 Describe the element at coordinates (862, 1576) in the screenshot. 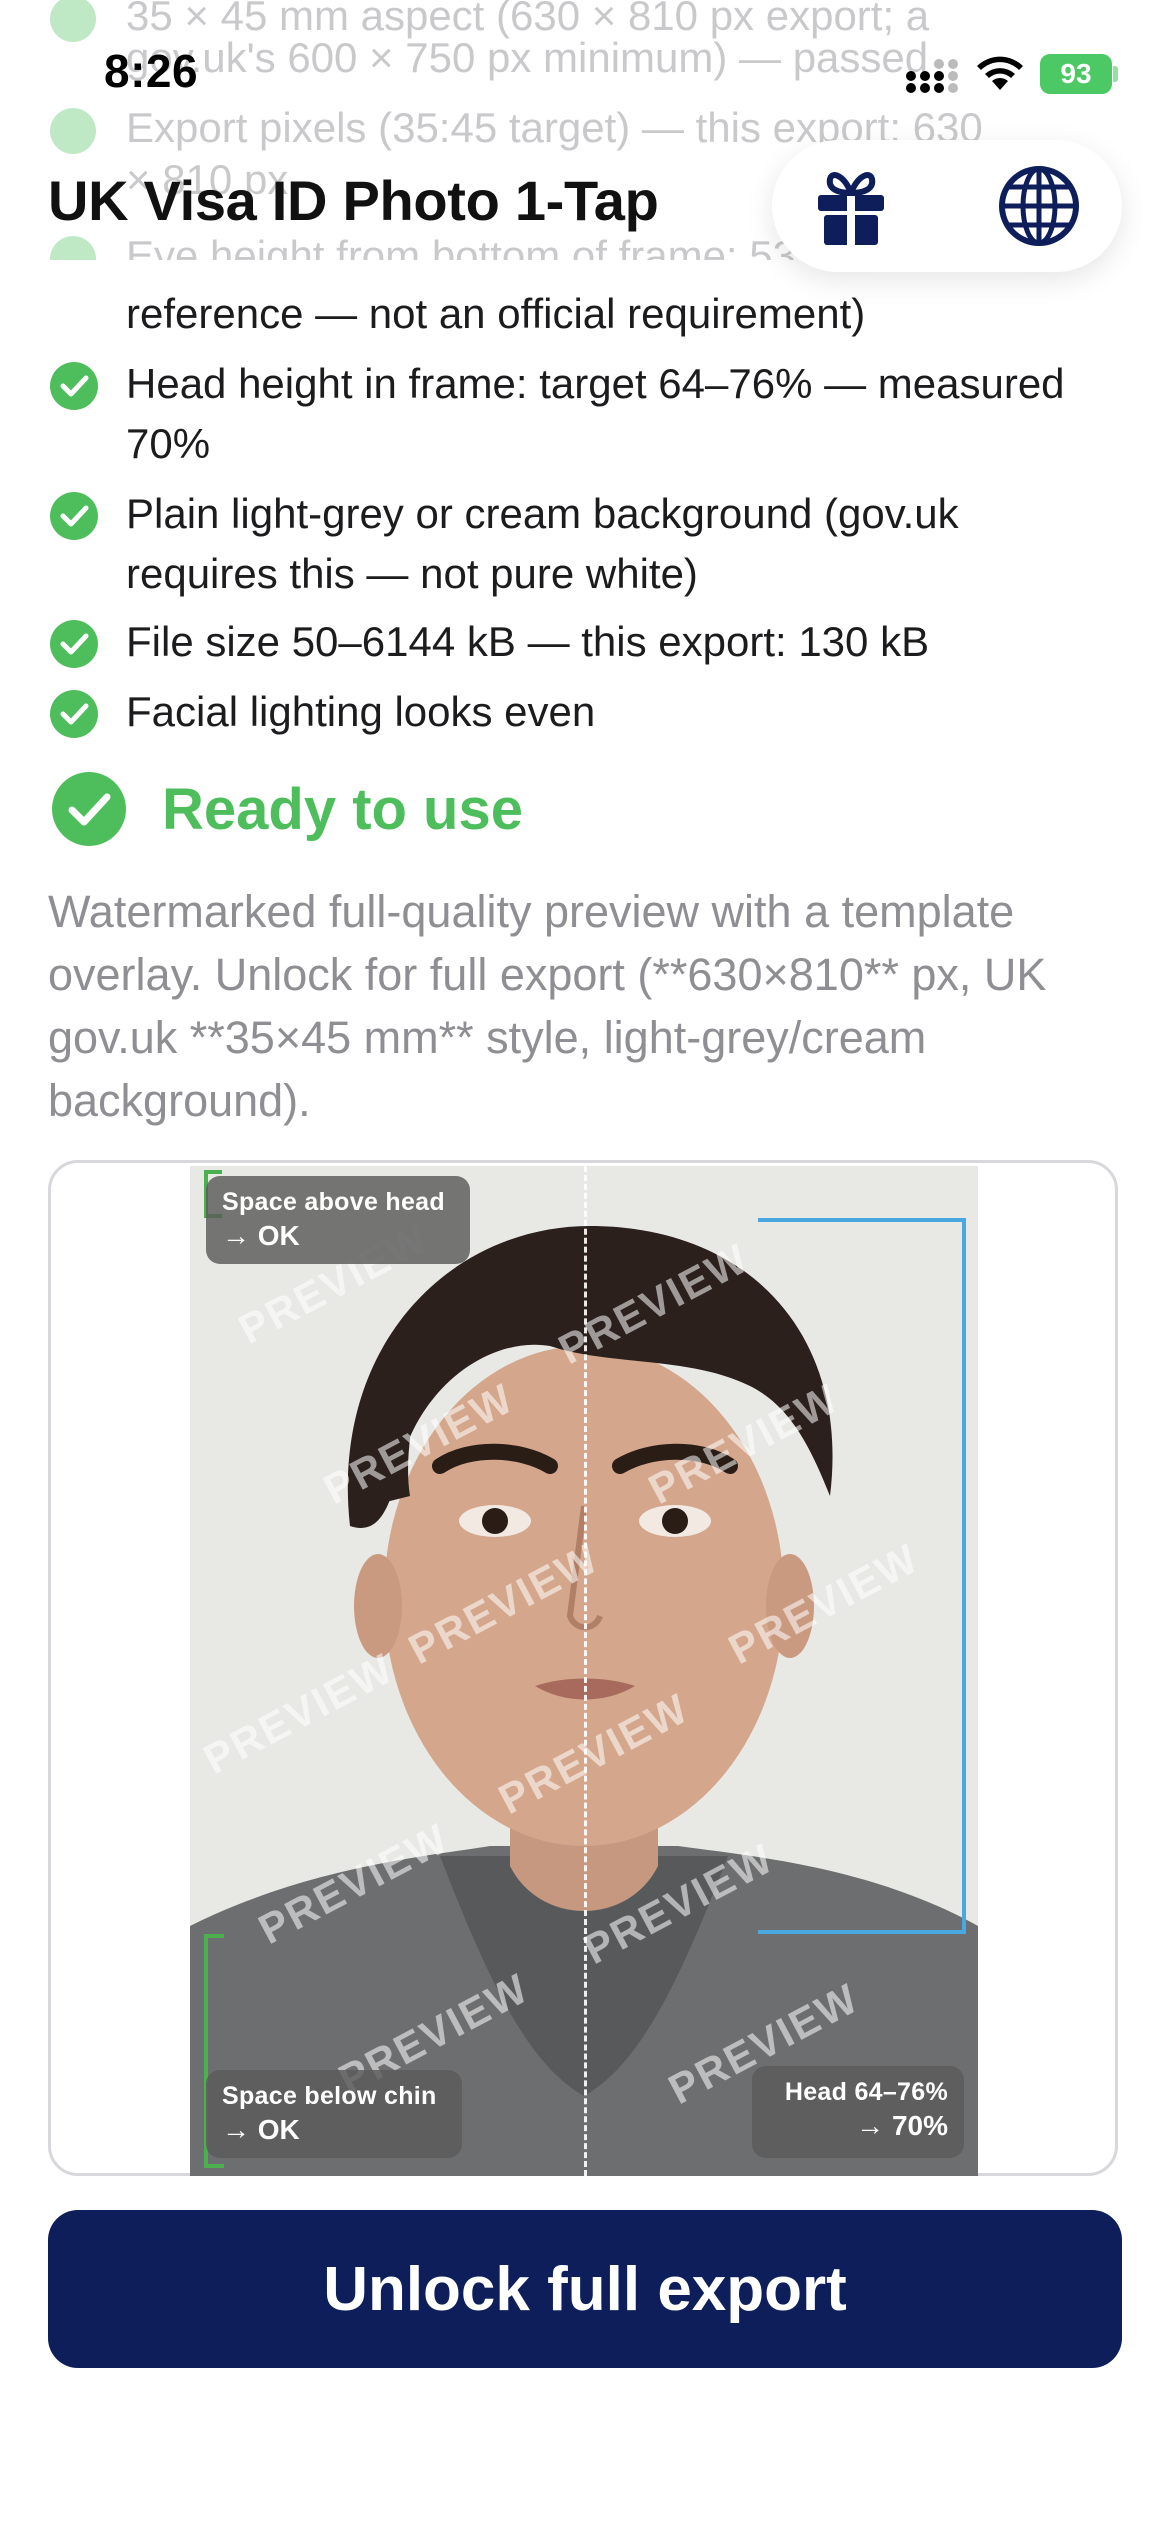

I see `head-height-bracket` at that location.